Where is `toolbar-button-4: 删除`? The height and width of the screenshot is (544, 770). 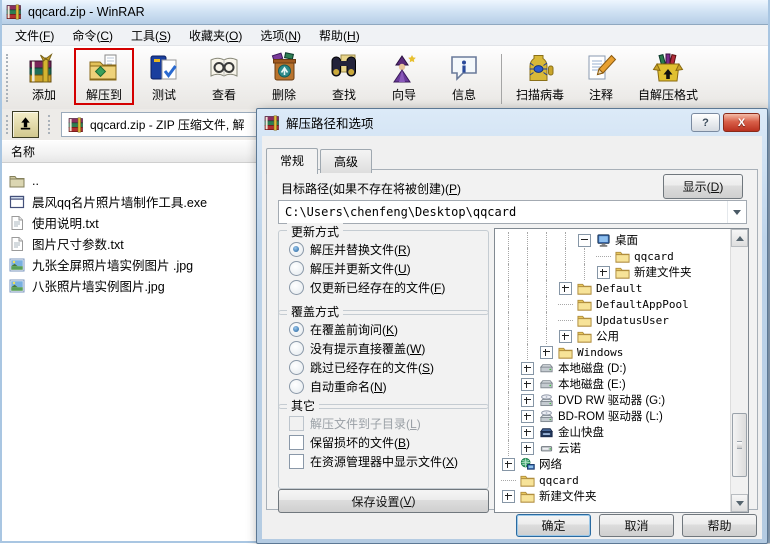
toolbar-button-4: 删除 is located at coordinates (284, 76).